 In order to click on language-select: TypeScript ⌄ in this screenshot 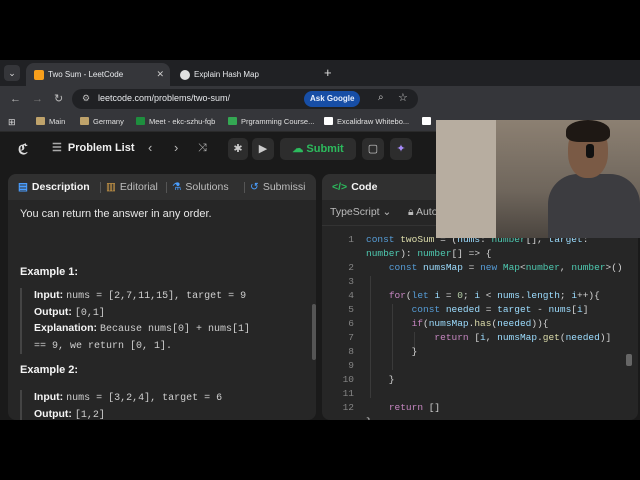, I will do `click(360, 212)`.